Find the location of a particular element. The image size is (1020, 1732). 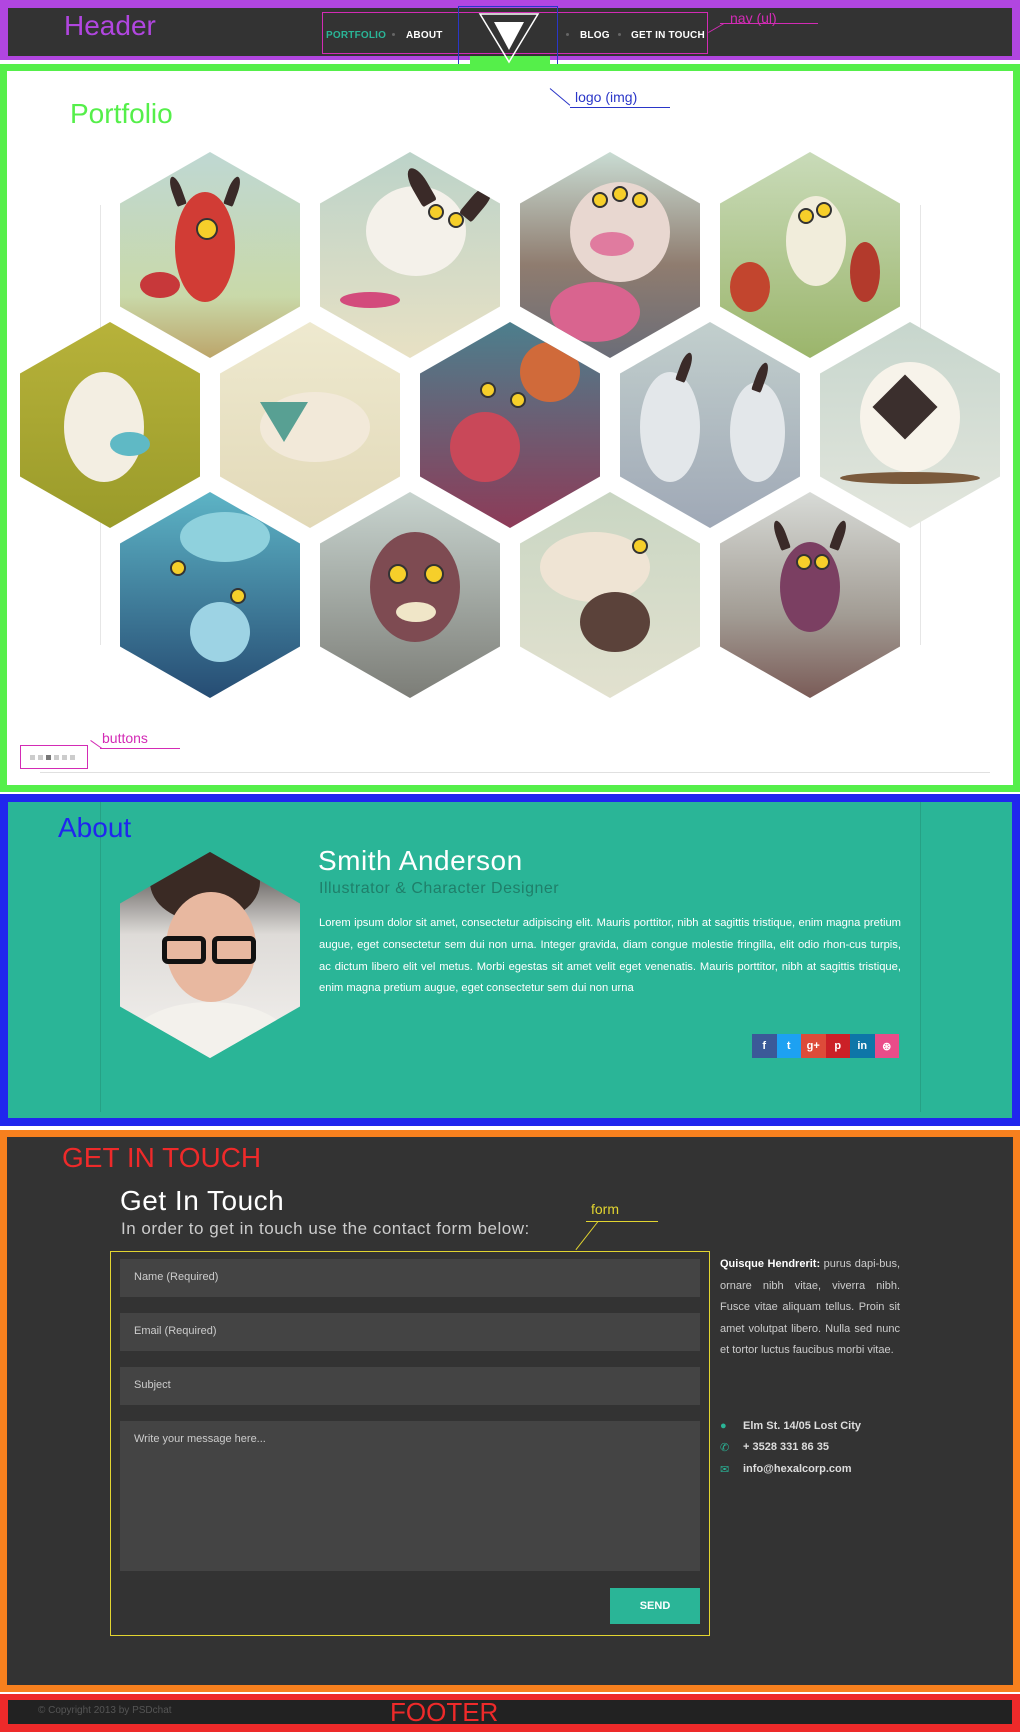

social-links: f t g+ p in ⊛ is located at coordinates (825, 1046).